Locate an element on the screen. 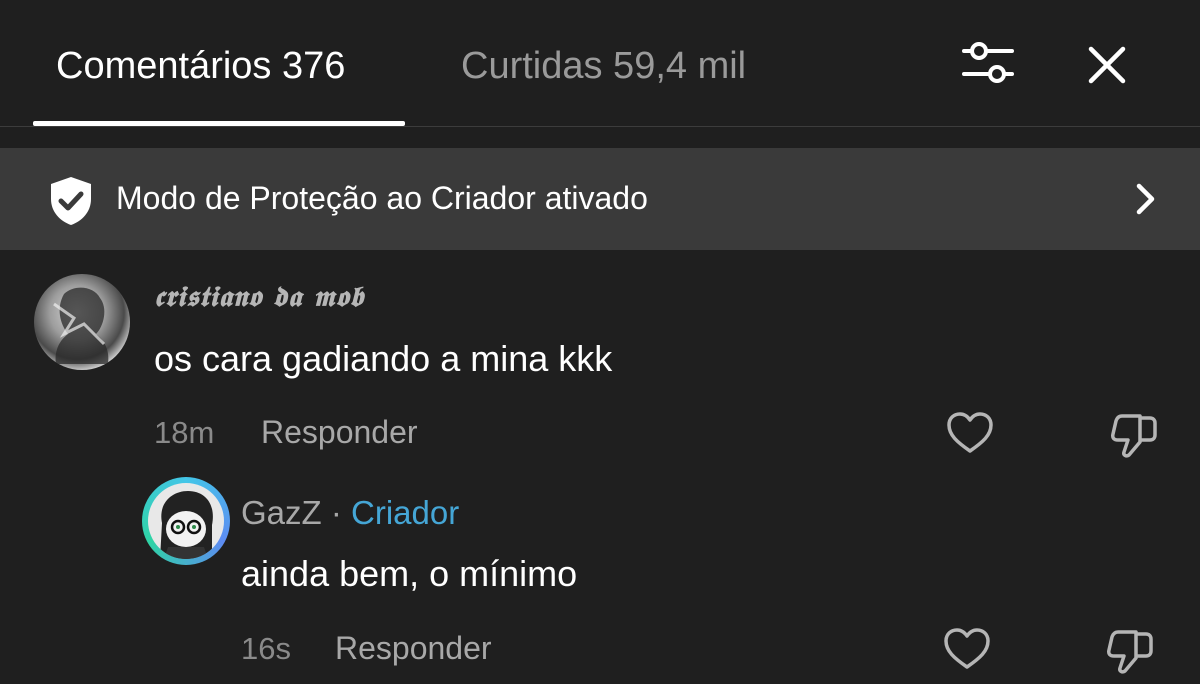 The image size is (1200, 684). creator-badge: Criador is located at coordinates (405, 512).